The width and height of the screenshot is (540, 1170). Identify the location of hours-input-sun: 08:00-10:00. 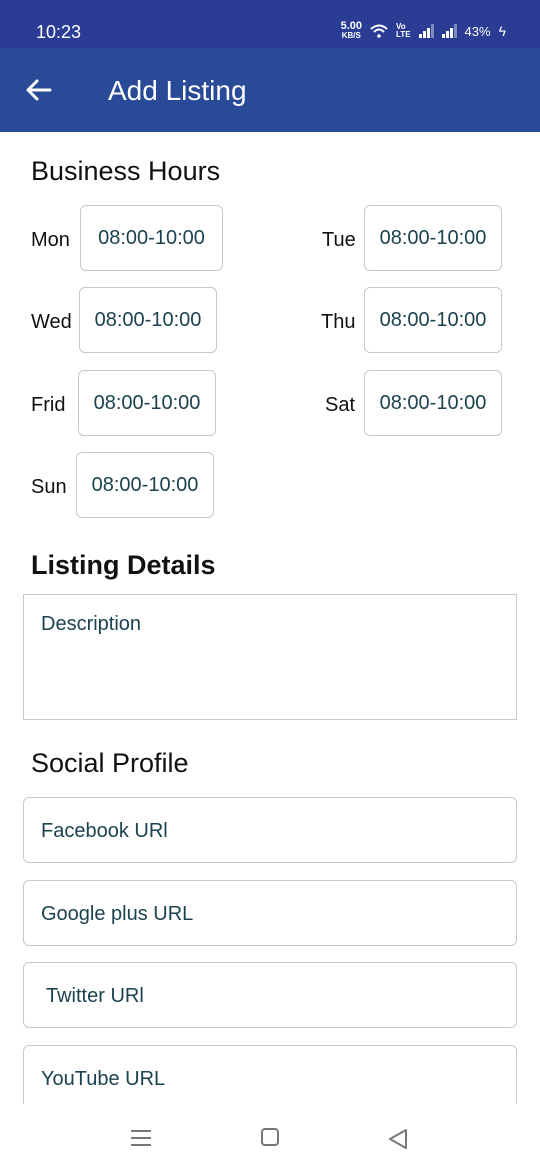
(145, 485).